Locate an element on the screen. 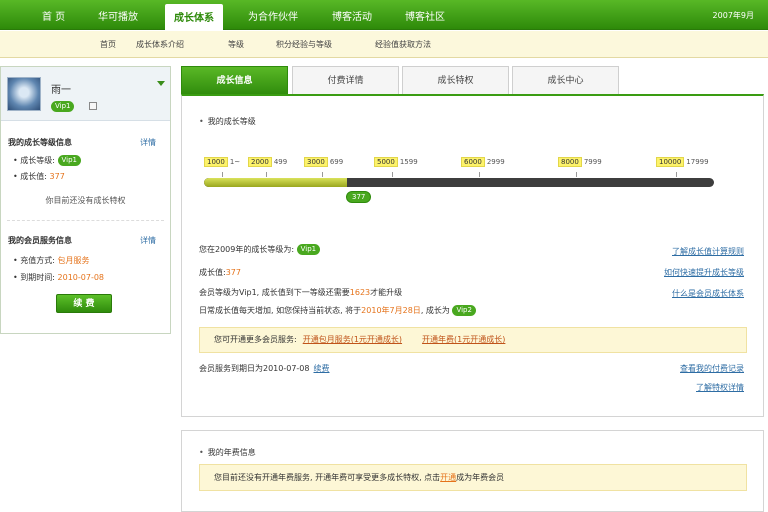  monthly-service-link: 开通包月服务(1元开通成长) is located at coordinates (352, 339).